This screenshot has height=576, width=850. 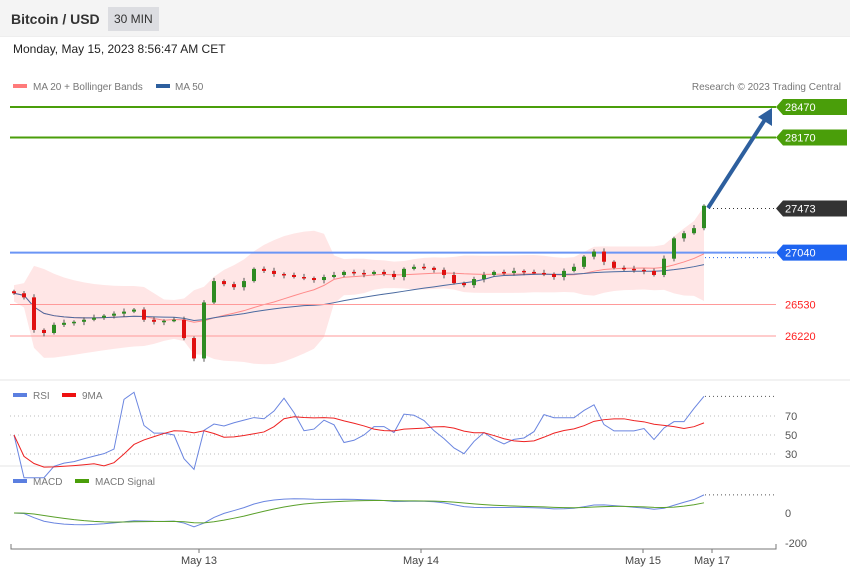 I want to click on forecast-arrow-head, so click(x=765, y=117).